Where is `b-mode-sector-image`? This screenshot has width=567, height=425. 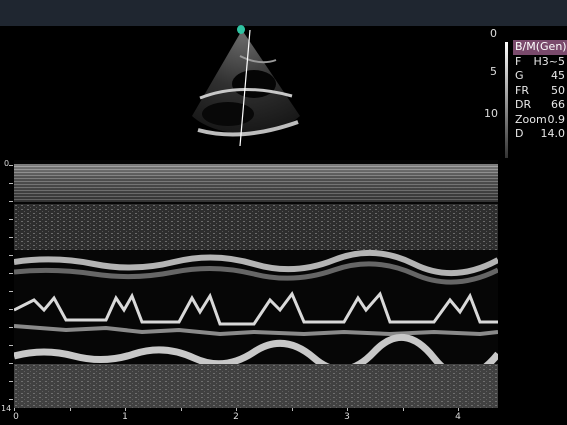 b-mode-sector-image is located at coordinates (245, 89).